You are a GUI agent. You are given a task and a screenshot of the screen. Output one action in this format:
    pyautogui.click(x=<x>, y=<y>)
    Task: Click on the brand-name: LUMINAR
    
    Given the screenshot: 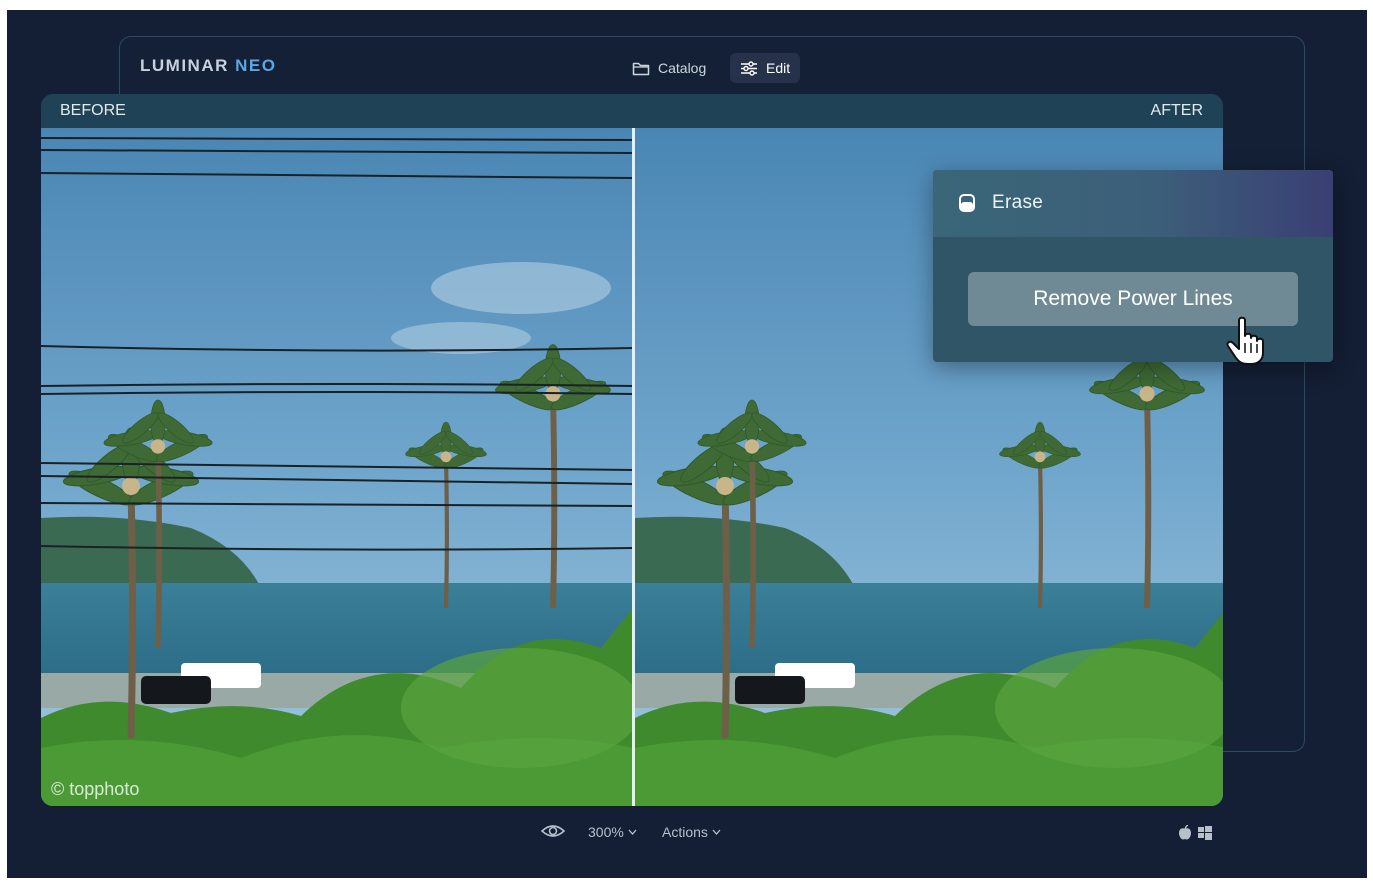 What is the action you would take?
    pyautogui.click(x=184, y=65)
    